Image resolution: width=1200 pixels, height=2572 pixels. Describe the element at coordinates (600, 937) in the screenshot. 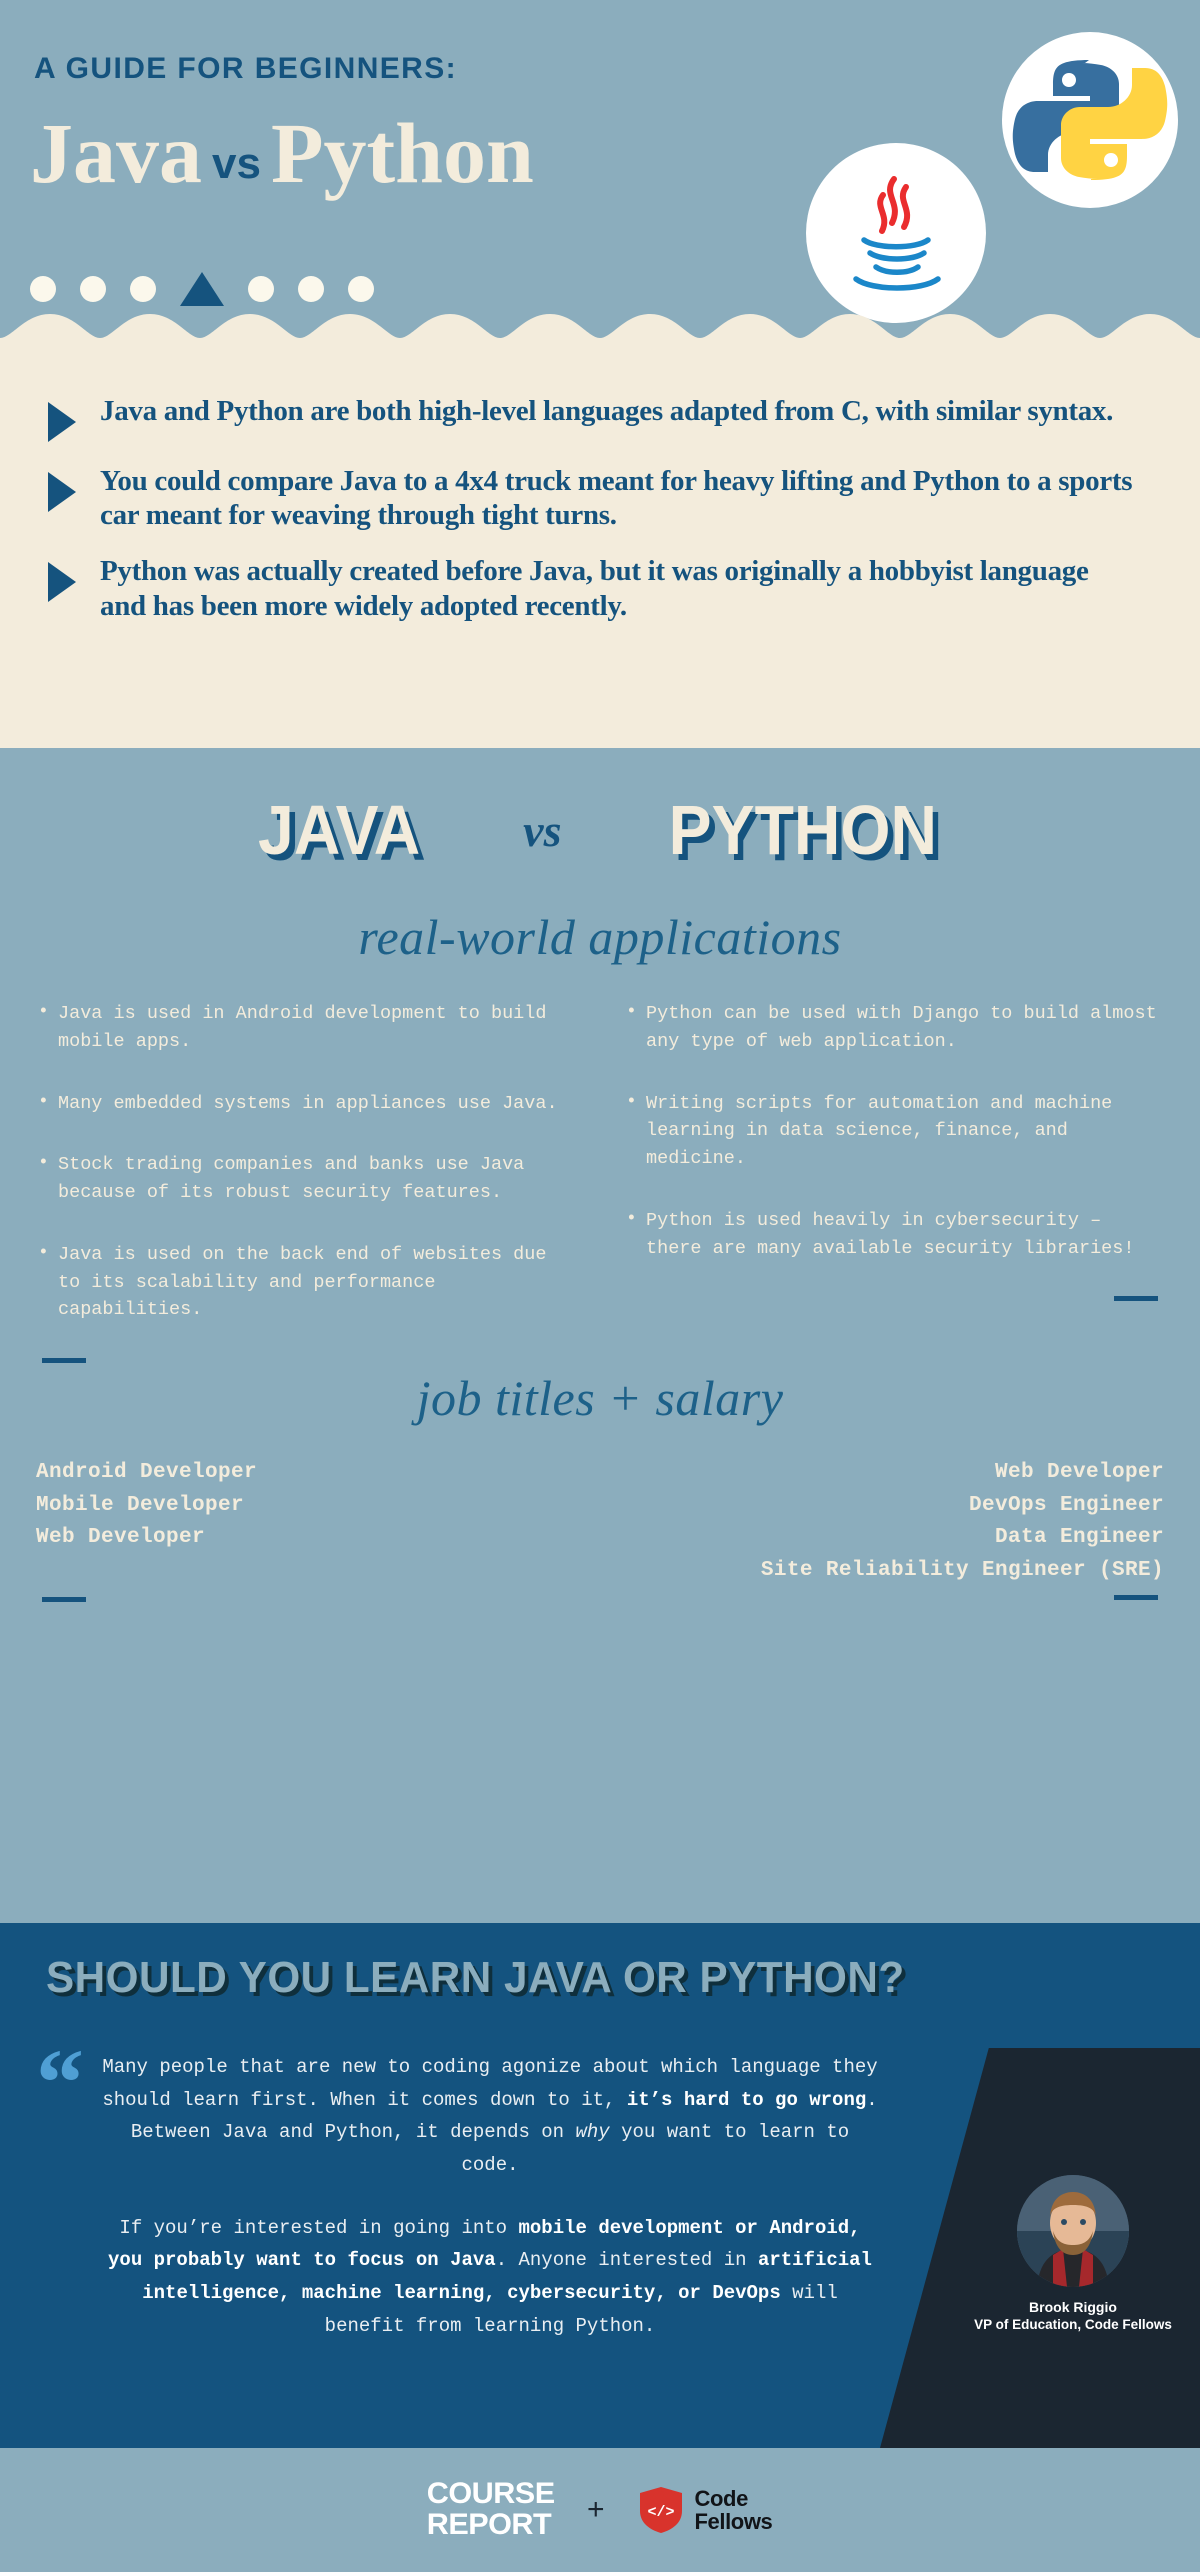

I see `applications-heading: real-world applications` at that location.